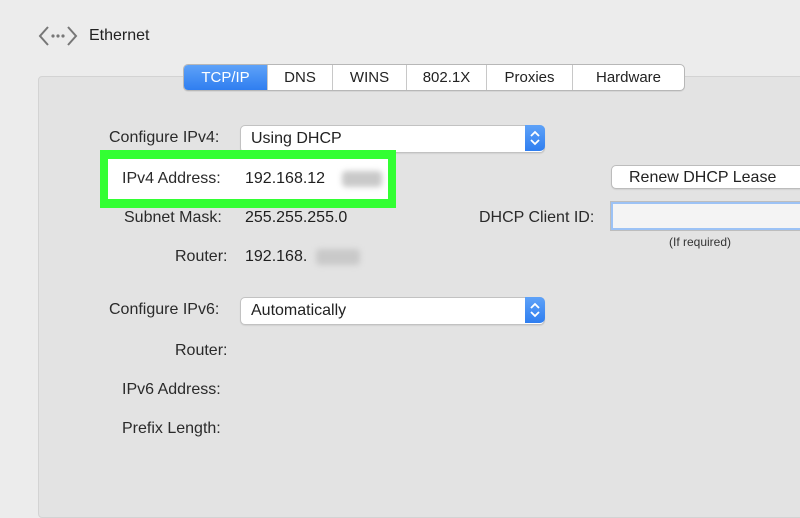  Describe the element at coordinates (296, 217) in the screenshot. I see `subnet-mask-value: 255.255.255.0` at that location.